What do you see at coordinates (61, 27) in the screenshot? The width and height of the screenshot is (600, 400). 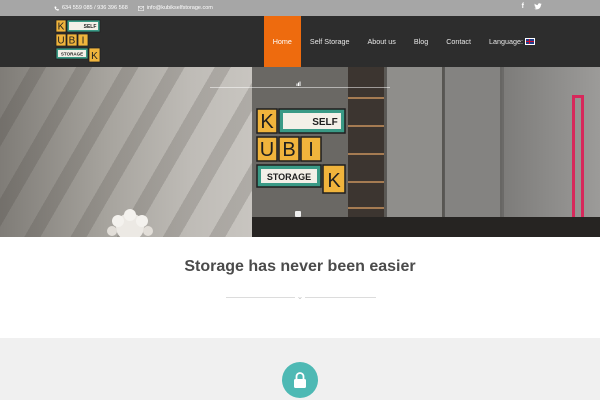 I see `logo-letter-k1: K` at bounding box center [61, 27].